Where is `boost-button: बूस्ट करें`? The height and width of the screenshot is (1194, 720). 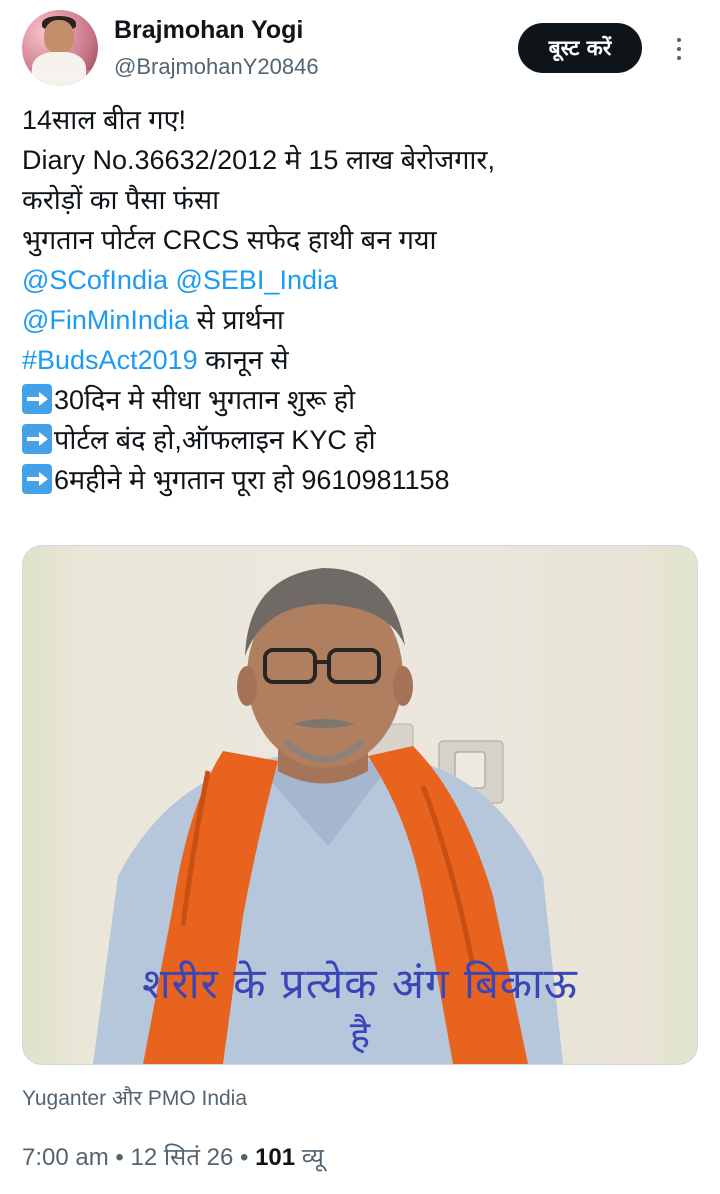
boost-button: बूस्ट करें is located at coordinates (580, 48).